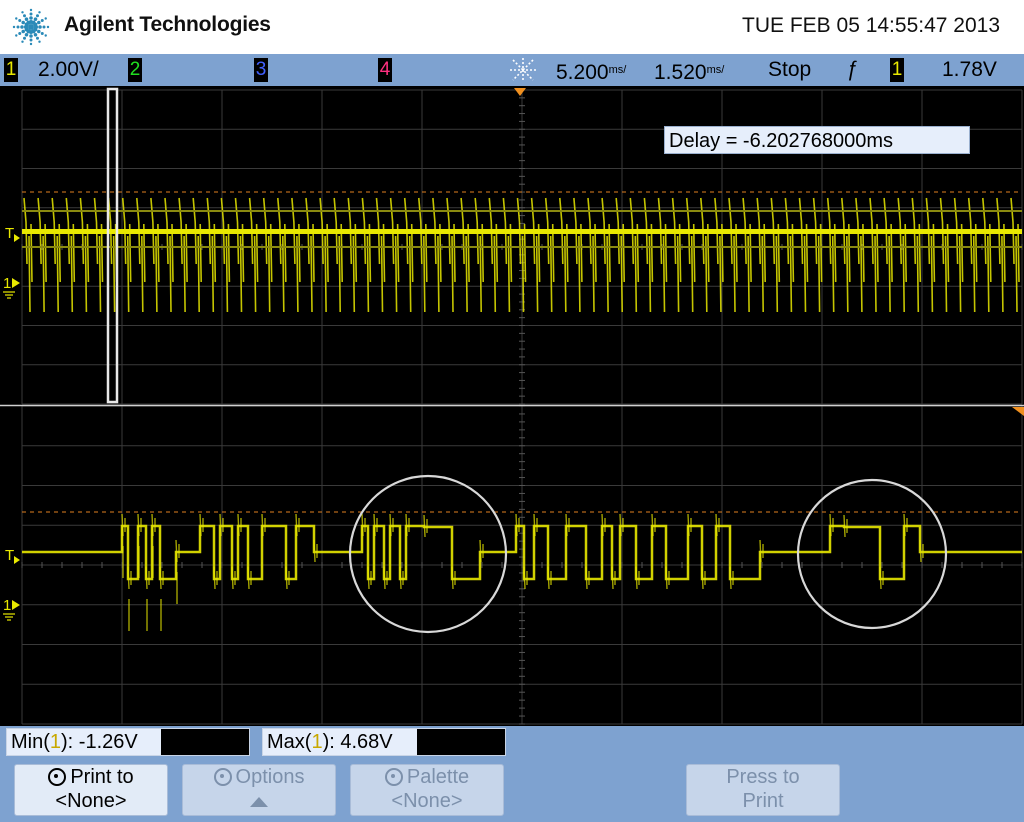  I want to click on min-measurement: Min(1): -1.26V, so click(128, 742).